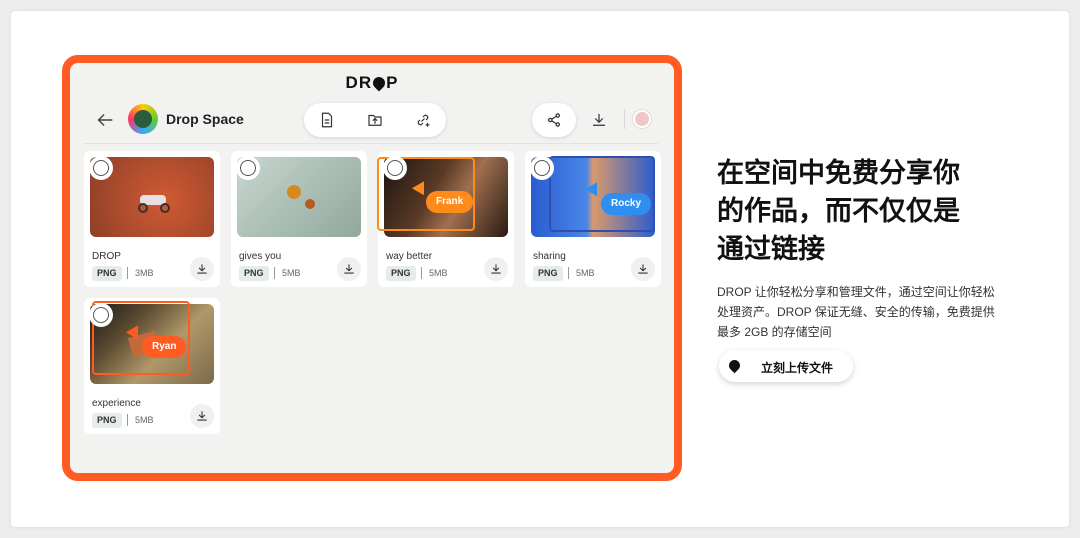  I want to click on brand-logo: DR P, so click(372, 83).